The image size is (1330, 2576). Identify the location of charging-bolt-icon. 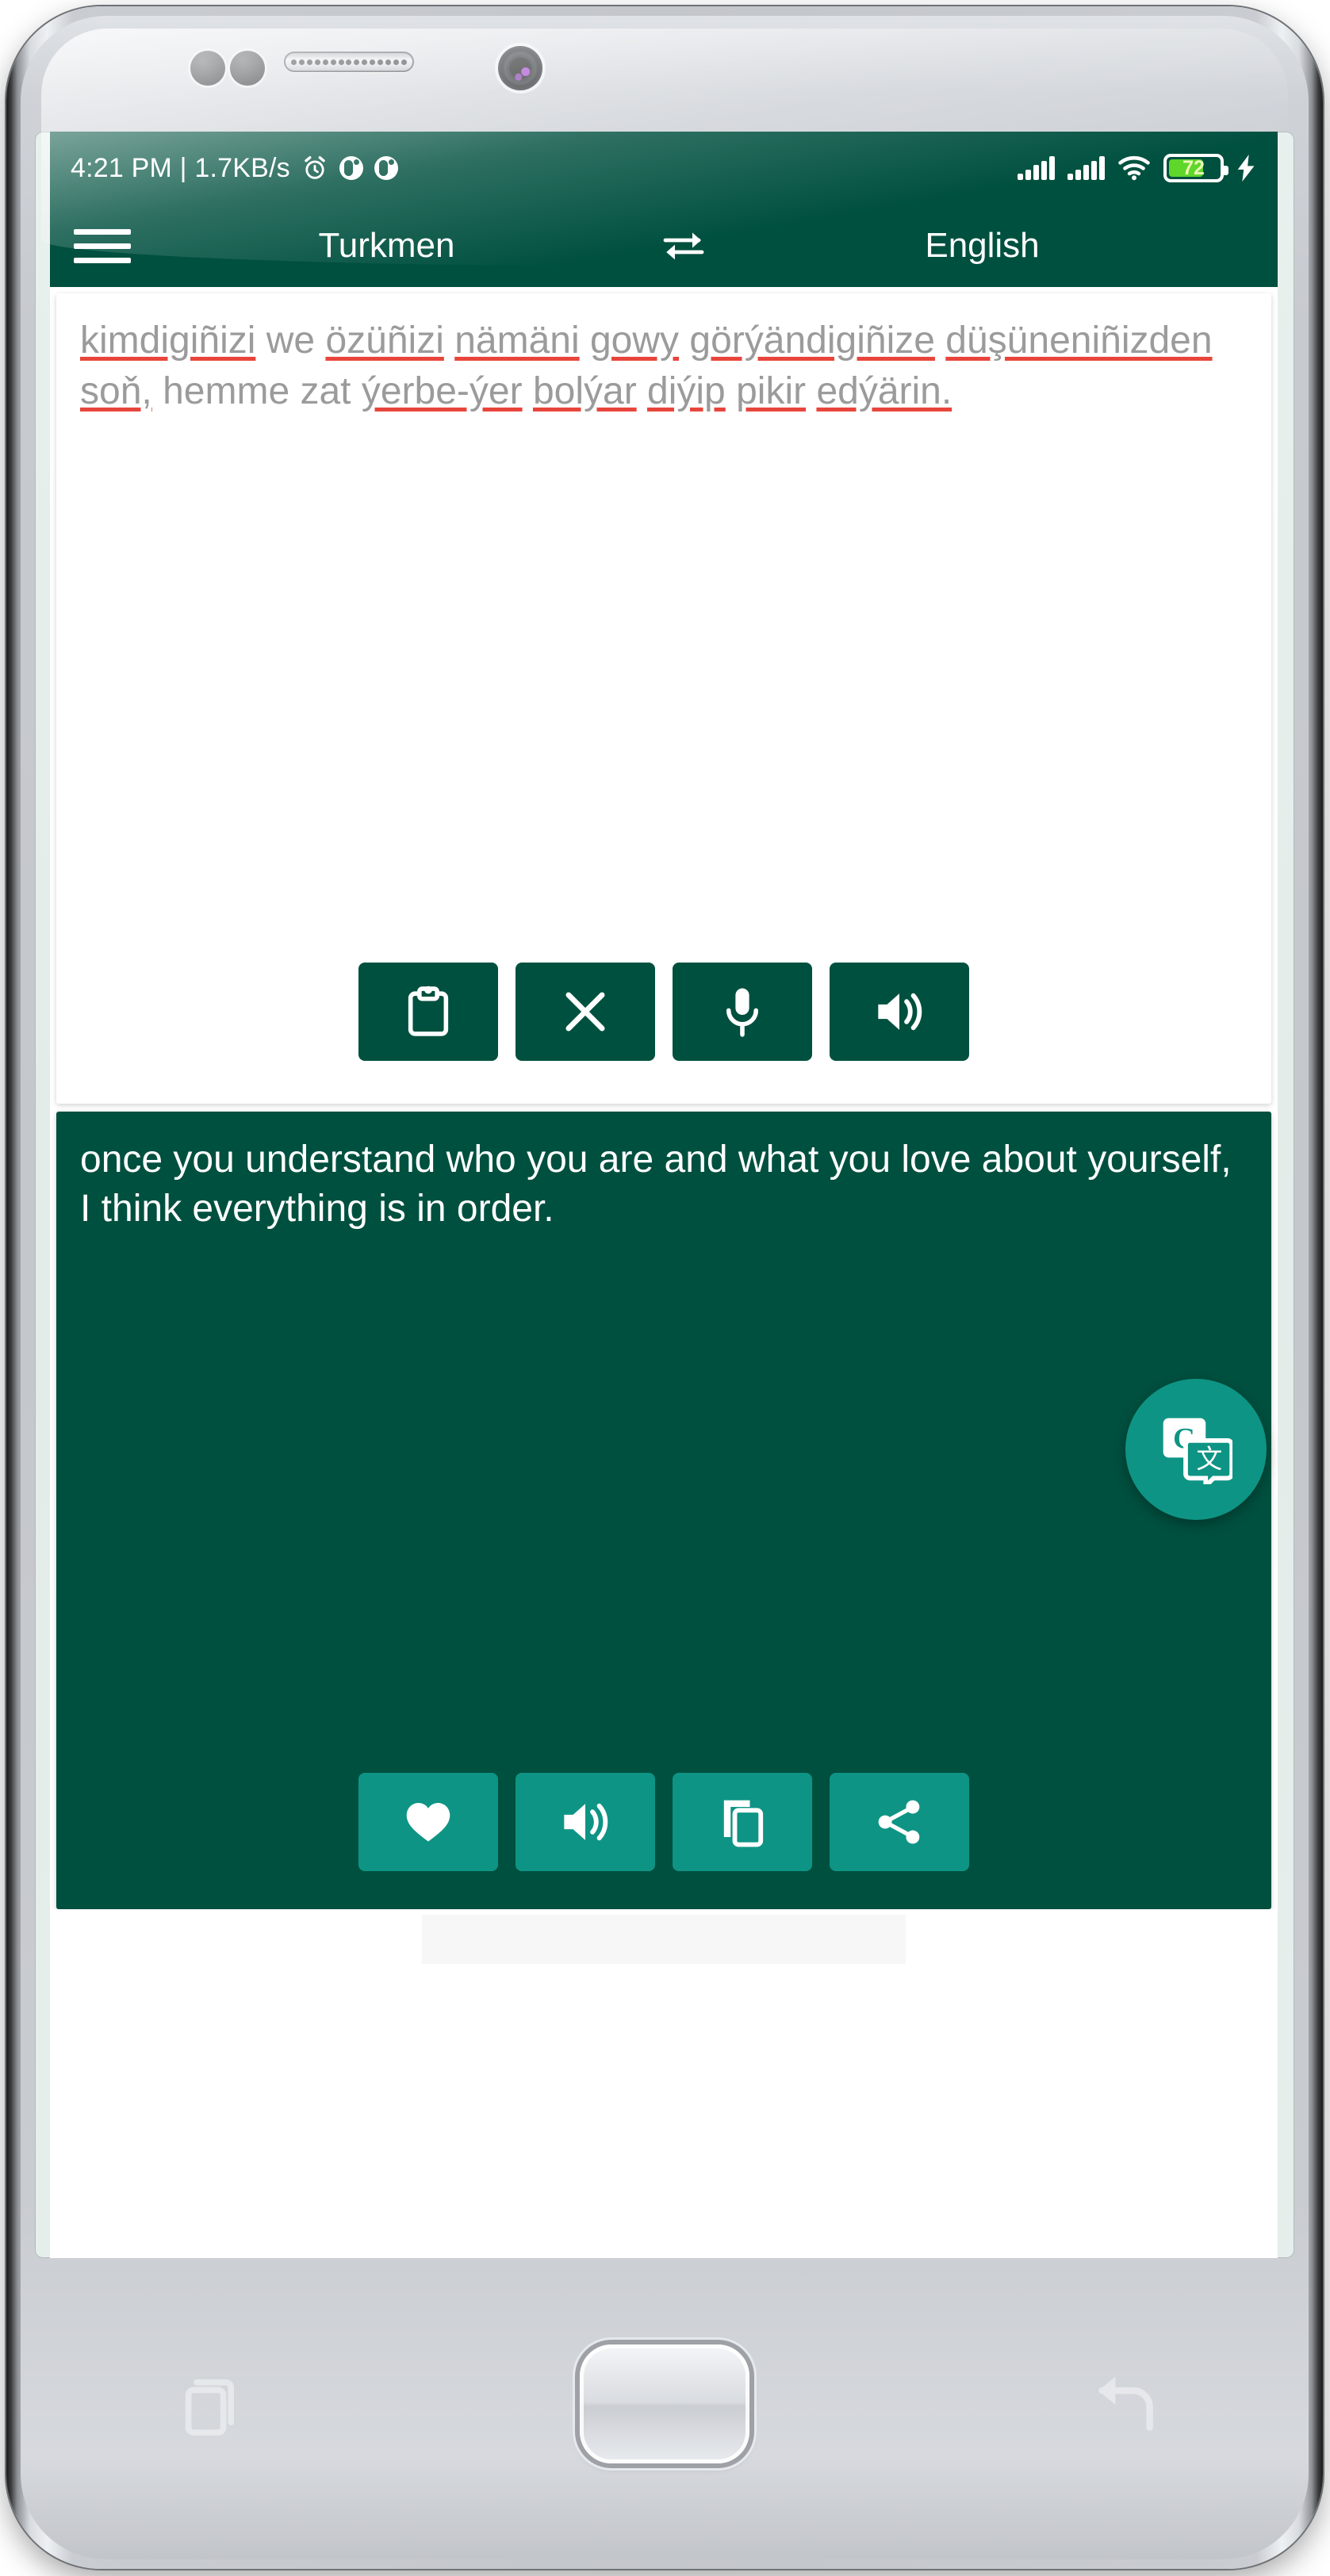
(1246, 168).